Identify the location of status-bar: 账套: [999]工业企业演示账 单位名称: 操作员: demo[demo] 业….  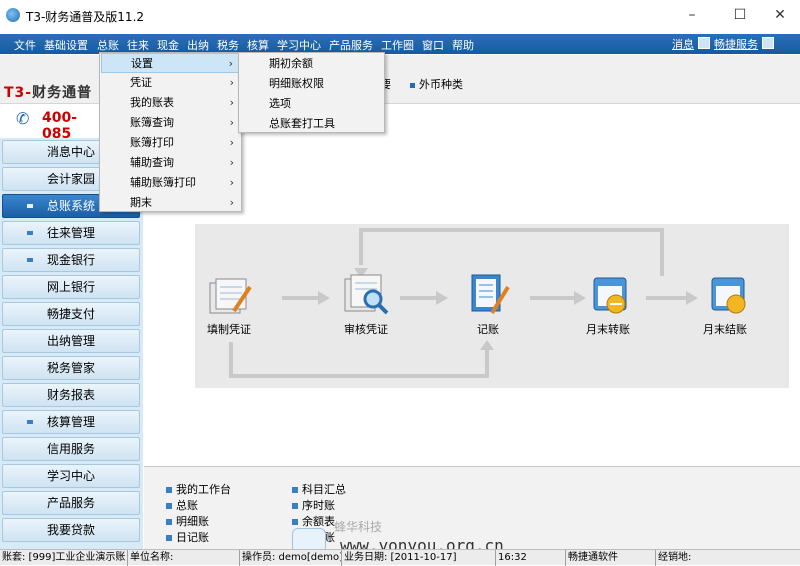
(400, 557).